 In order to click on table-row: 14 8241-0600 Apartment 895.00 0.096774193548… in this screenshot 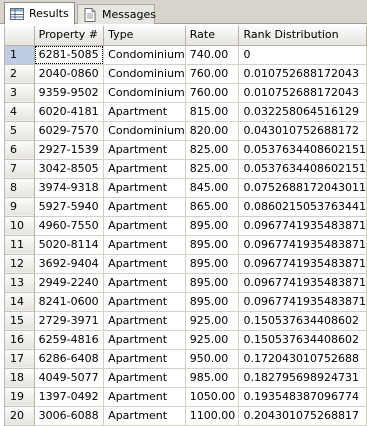, I will do `click(186, 302)`.